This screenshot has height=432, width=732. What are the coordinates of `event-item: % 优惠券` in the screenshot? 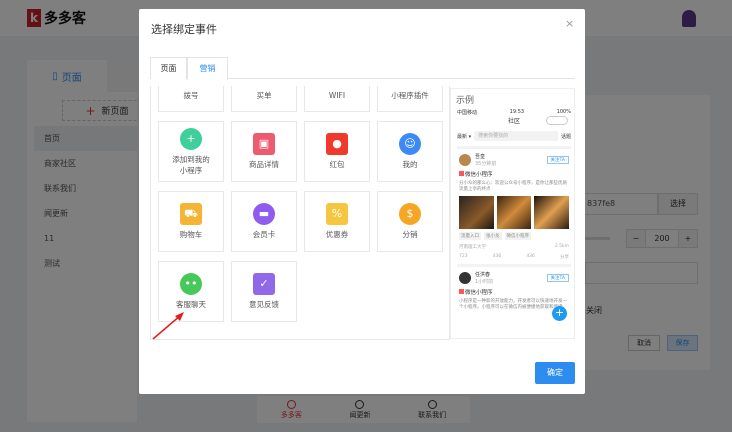 It's located at (337, 221).